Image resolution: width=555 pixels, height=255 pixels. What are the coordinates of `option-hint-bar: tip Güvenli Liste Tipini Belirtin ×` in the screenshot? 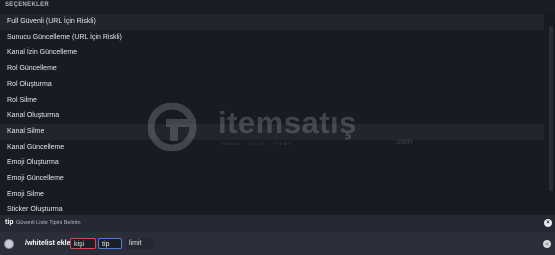 It's located at (277, 223).